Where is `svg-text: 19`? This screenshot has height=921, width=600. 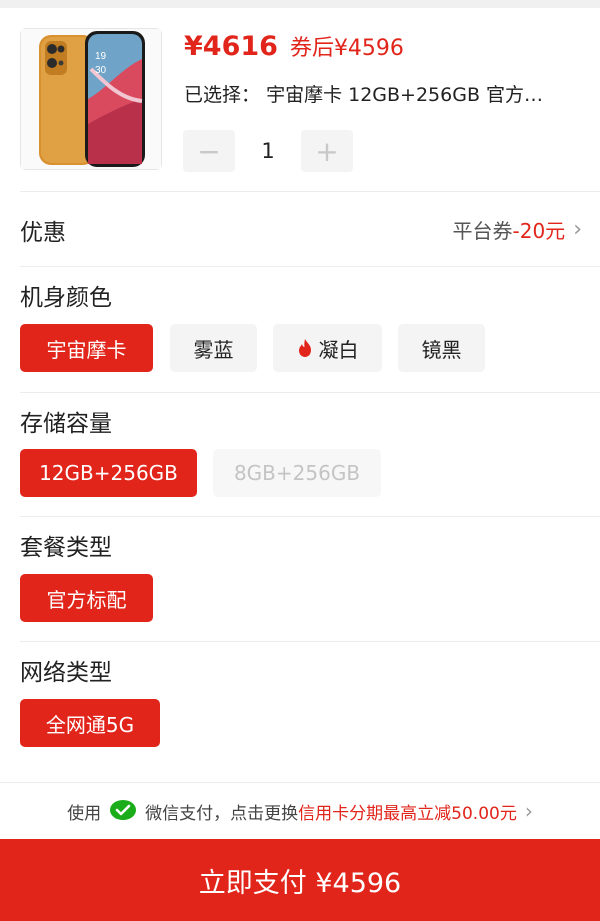 svg-text: 19 is located at coordinates (101, 56).